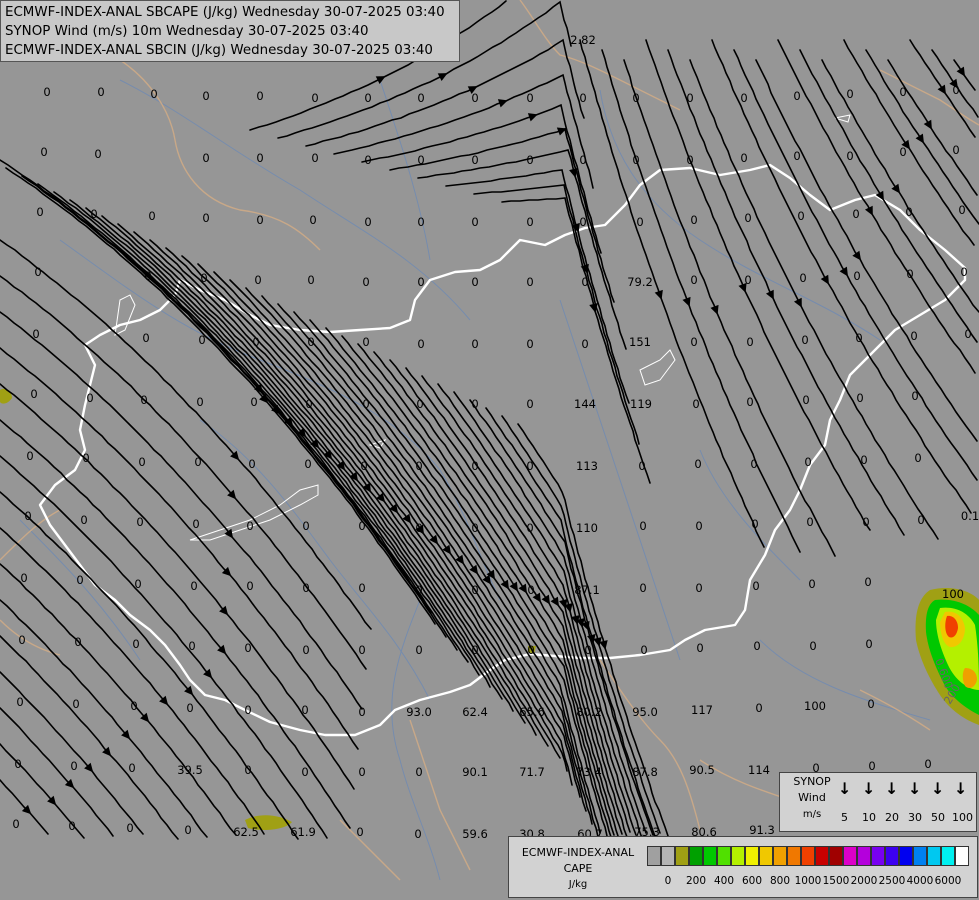  I want to click on cape-value-label: 87.8, so click(645, 772).